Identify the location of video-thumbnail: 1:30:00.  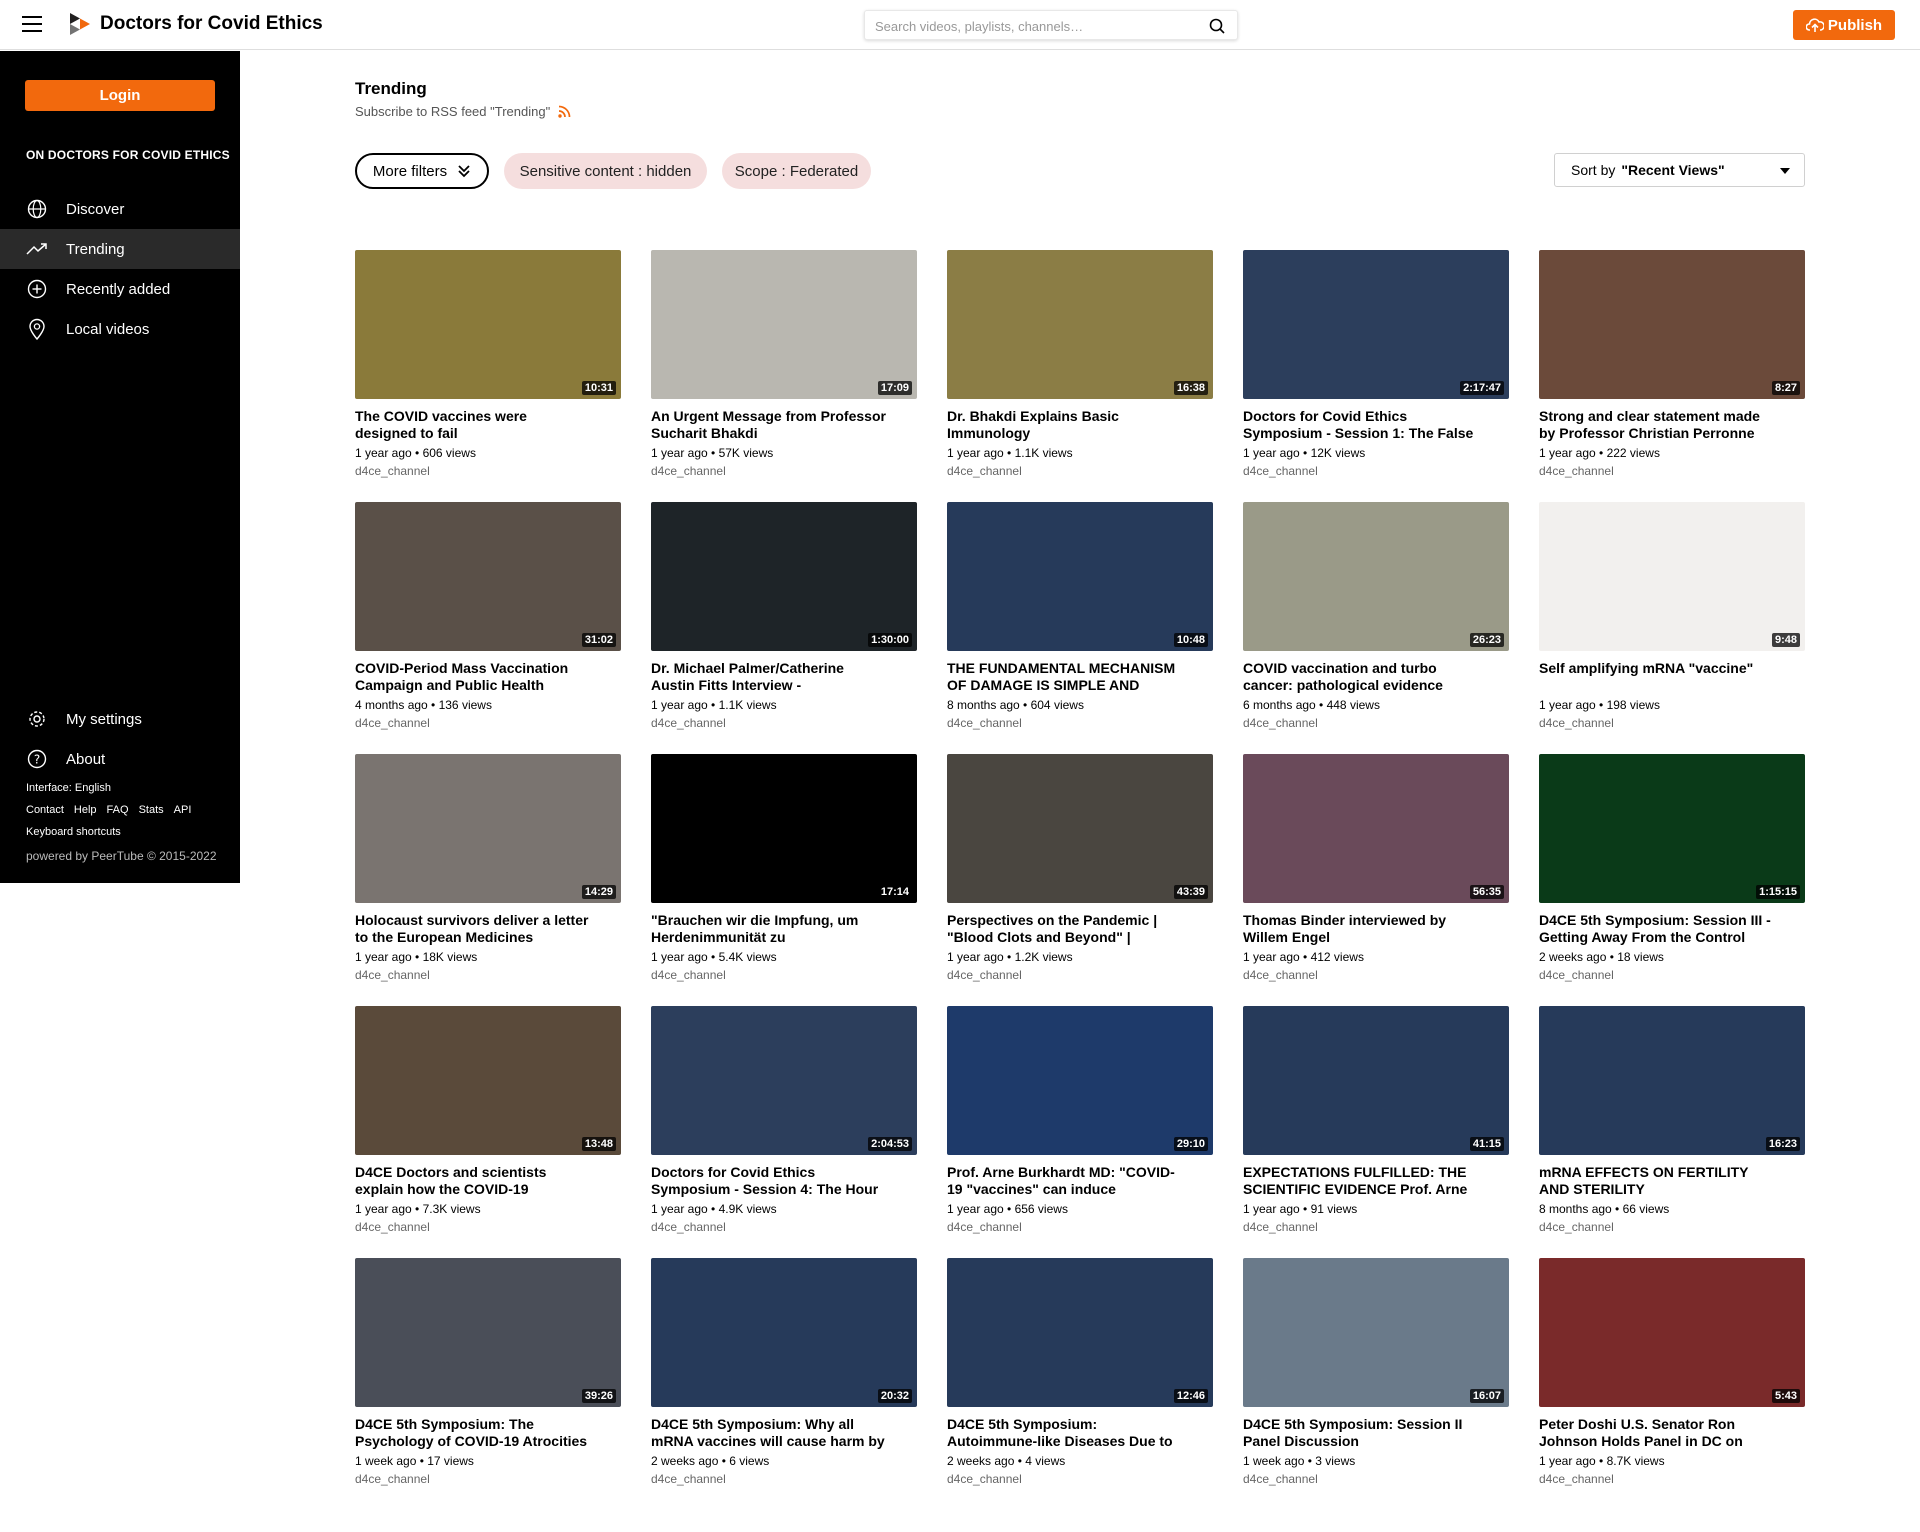
(784, 576).